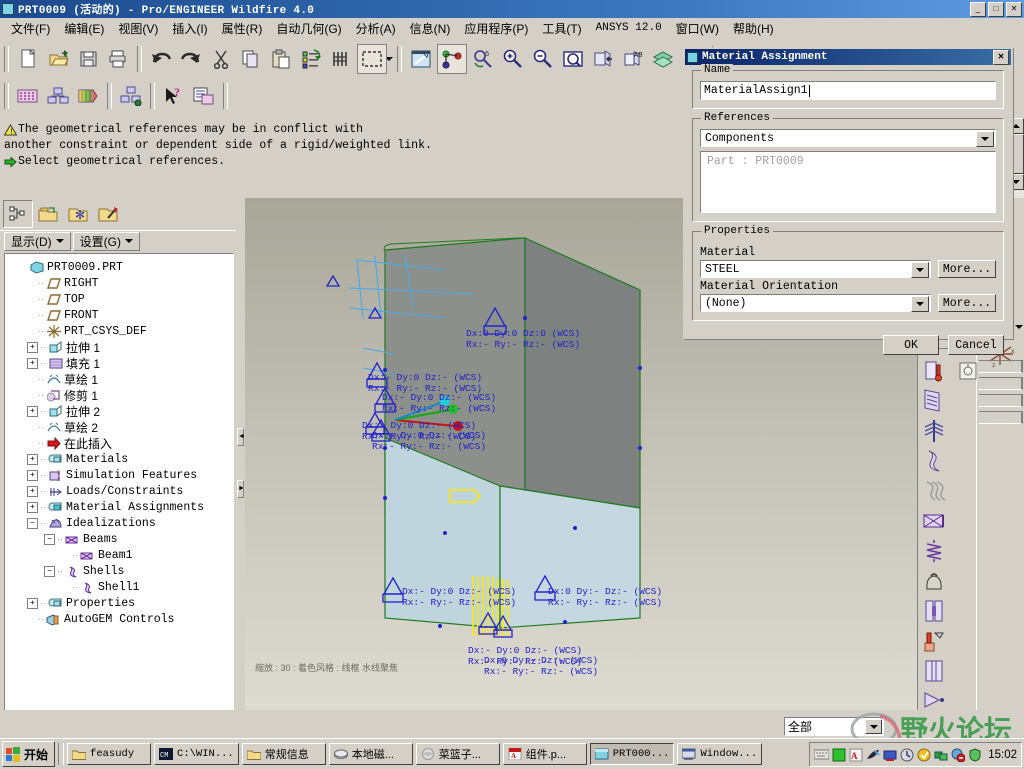 The height and width of the screenshot is (769, 1024). What do you see at coordinates (1001, 57) in the screenshot?
I see `dialog-close-button: ✕` at bounding box center [1001, 57].